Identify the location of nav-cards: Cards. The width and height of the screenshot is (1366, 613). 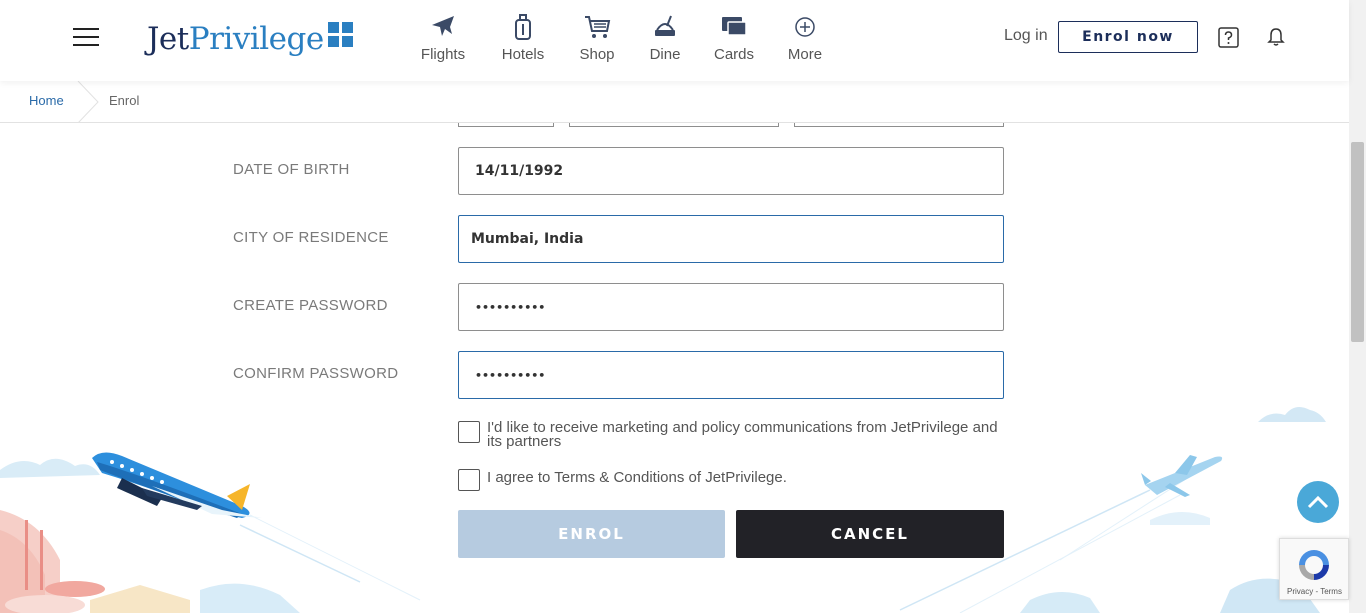
(734, 37).